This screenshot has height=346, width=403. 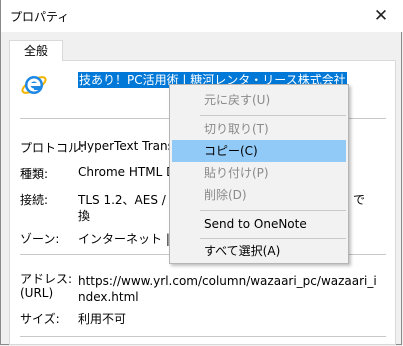 I want to click on protocol-value: HyperText Transf, so click(x=128, y=146).